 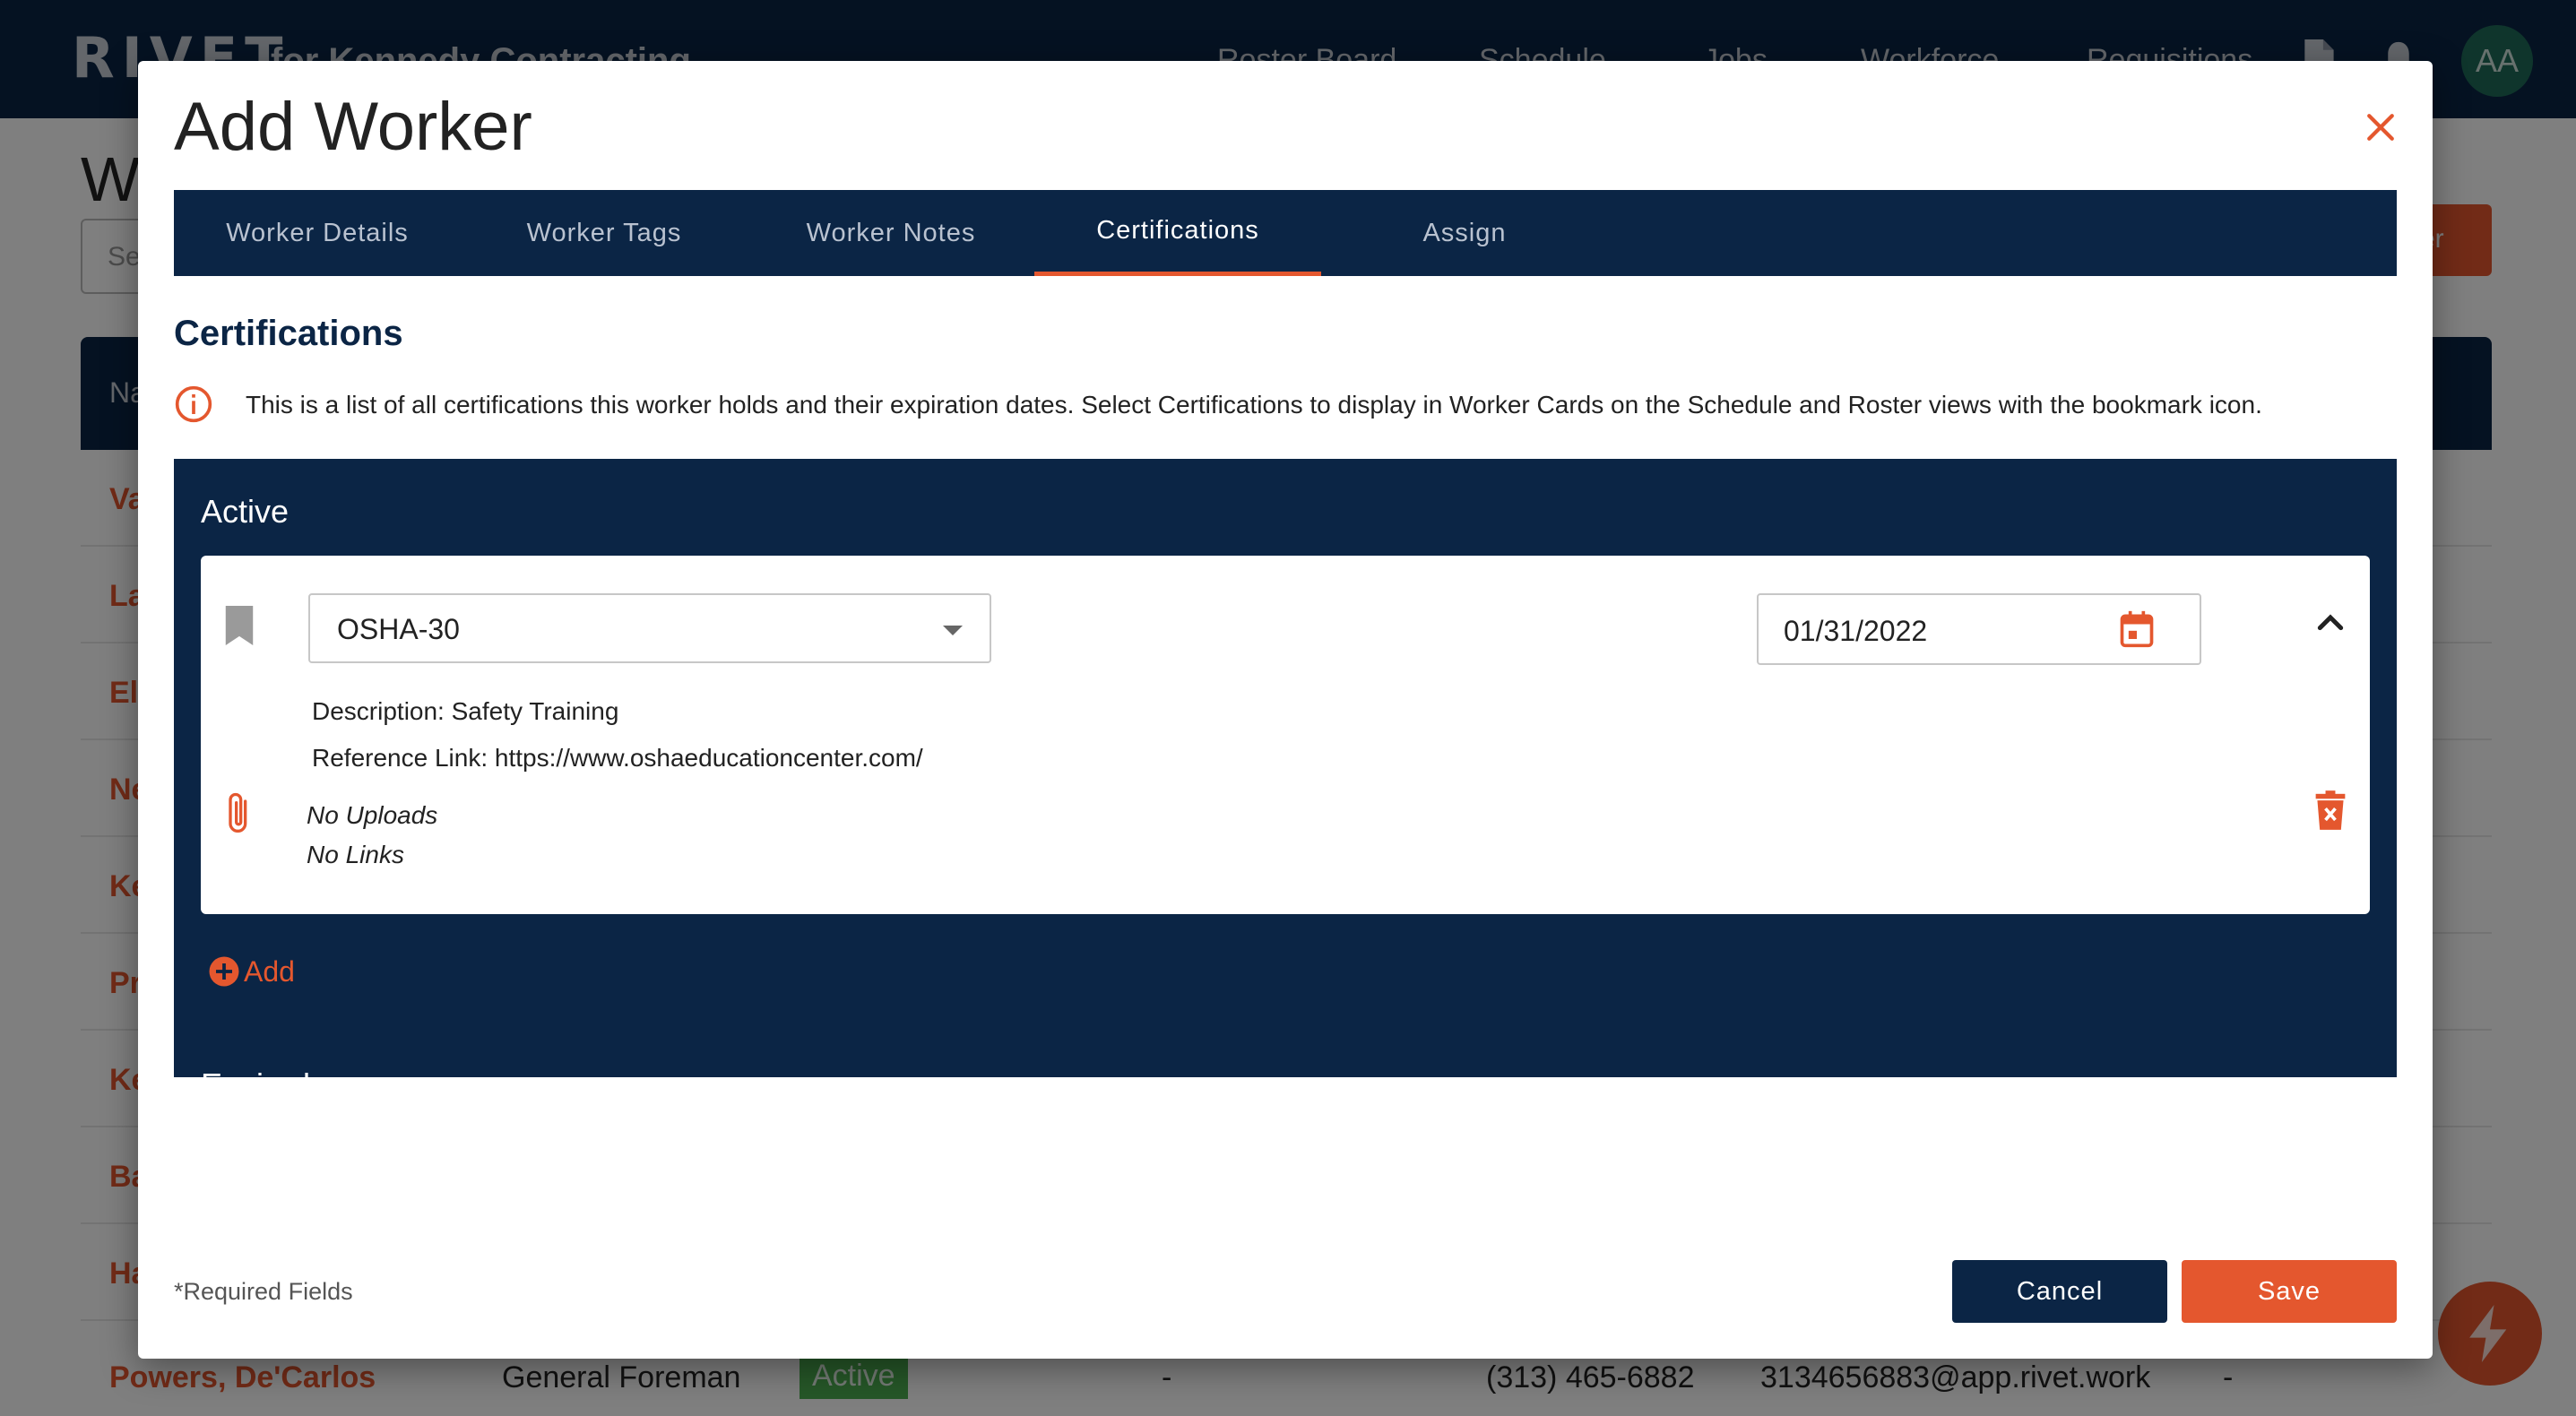 I want to click on certification-select: OSHA-30, so click(x=649, y=628).